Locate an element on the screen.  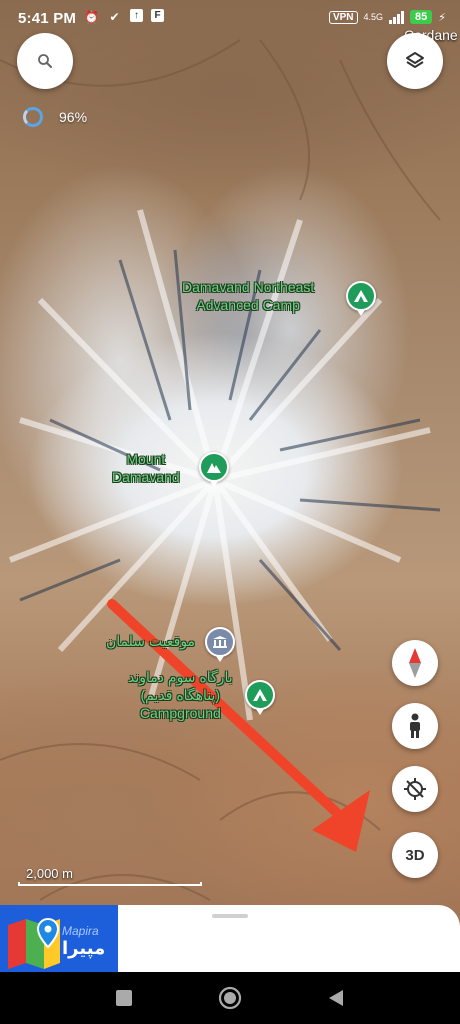
scale-bar: 2,000 m is located at coordinates (110, 876).